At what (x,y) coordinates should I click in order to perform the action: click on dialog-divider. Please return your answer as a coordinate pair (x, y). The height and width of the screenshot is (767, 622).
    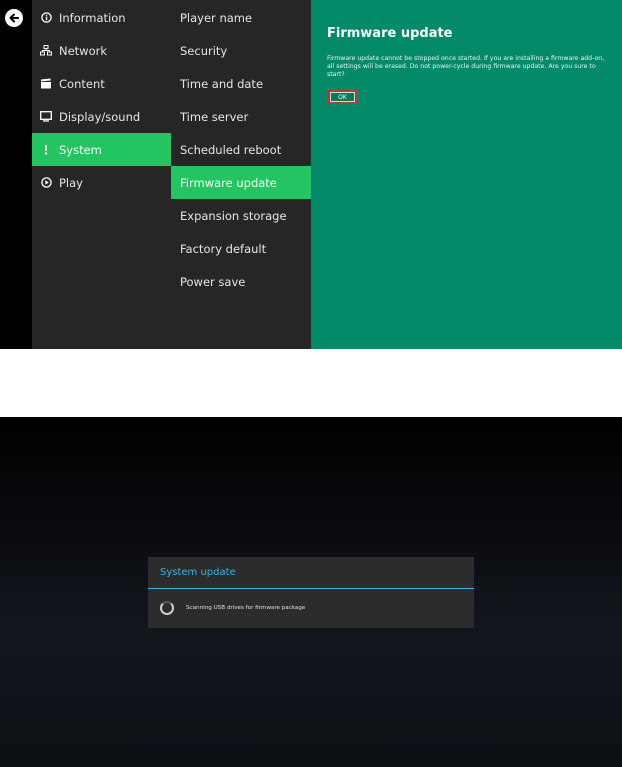
    Looking at the image, I should click on (311, 588).